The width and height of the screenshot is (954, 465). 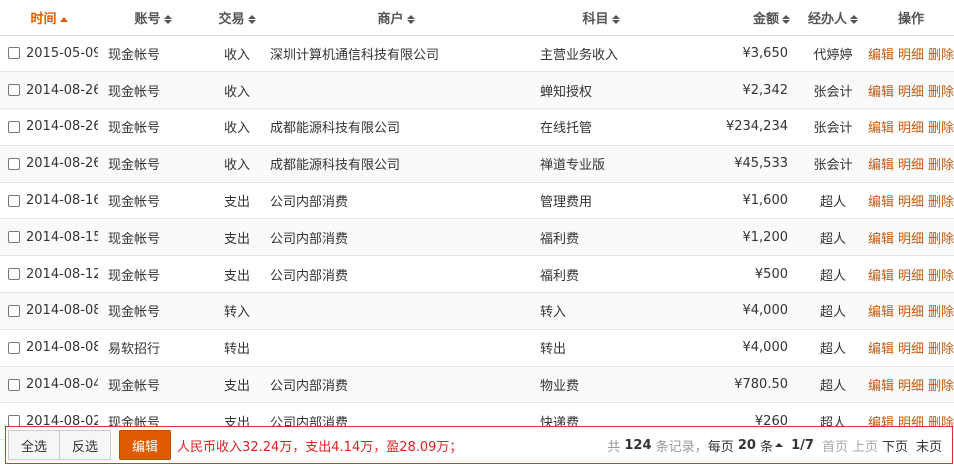 What do you see at coordinates (737, 18) in the screenshot?
I see `header-amount: 金额` at bounding box center [737, 18].